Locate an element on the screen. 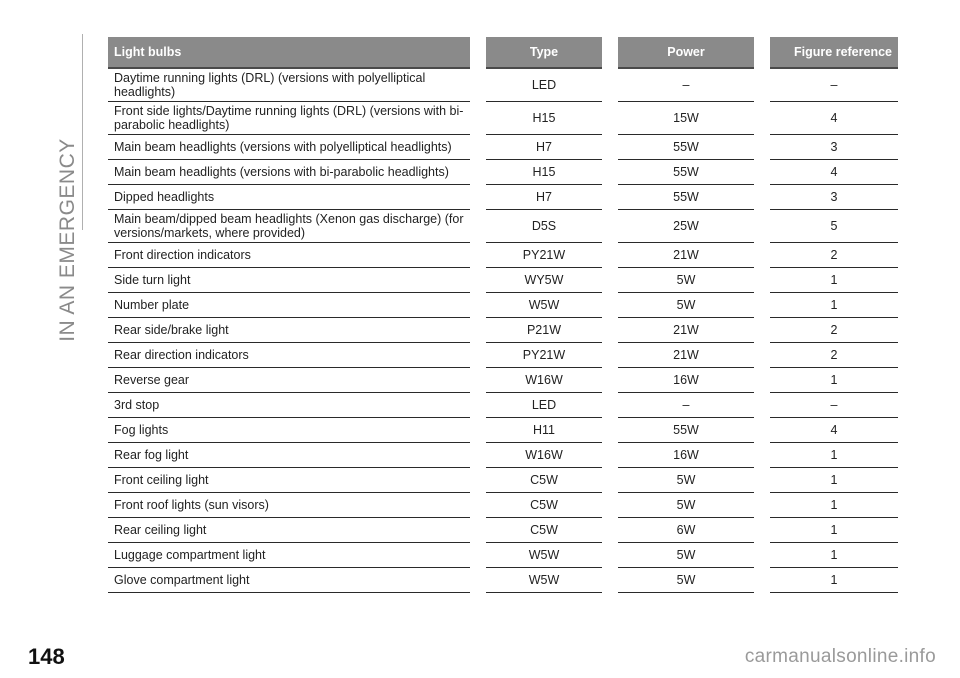 This screenshot has height=678, width=960. header-light-bulbs: Light bulbs is located at coordinates (289, 53).